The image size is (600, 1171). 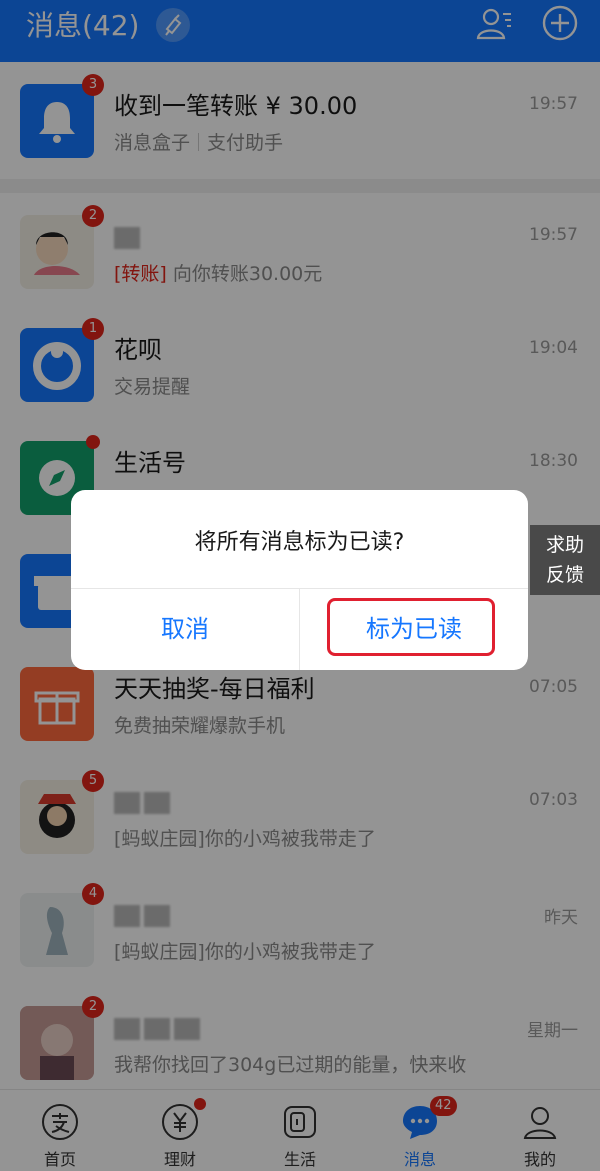 What do you see at coordinates (564, 545) in the screenshot?
I see `help-label: 求助` at bounding box center [564, 545].